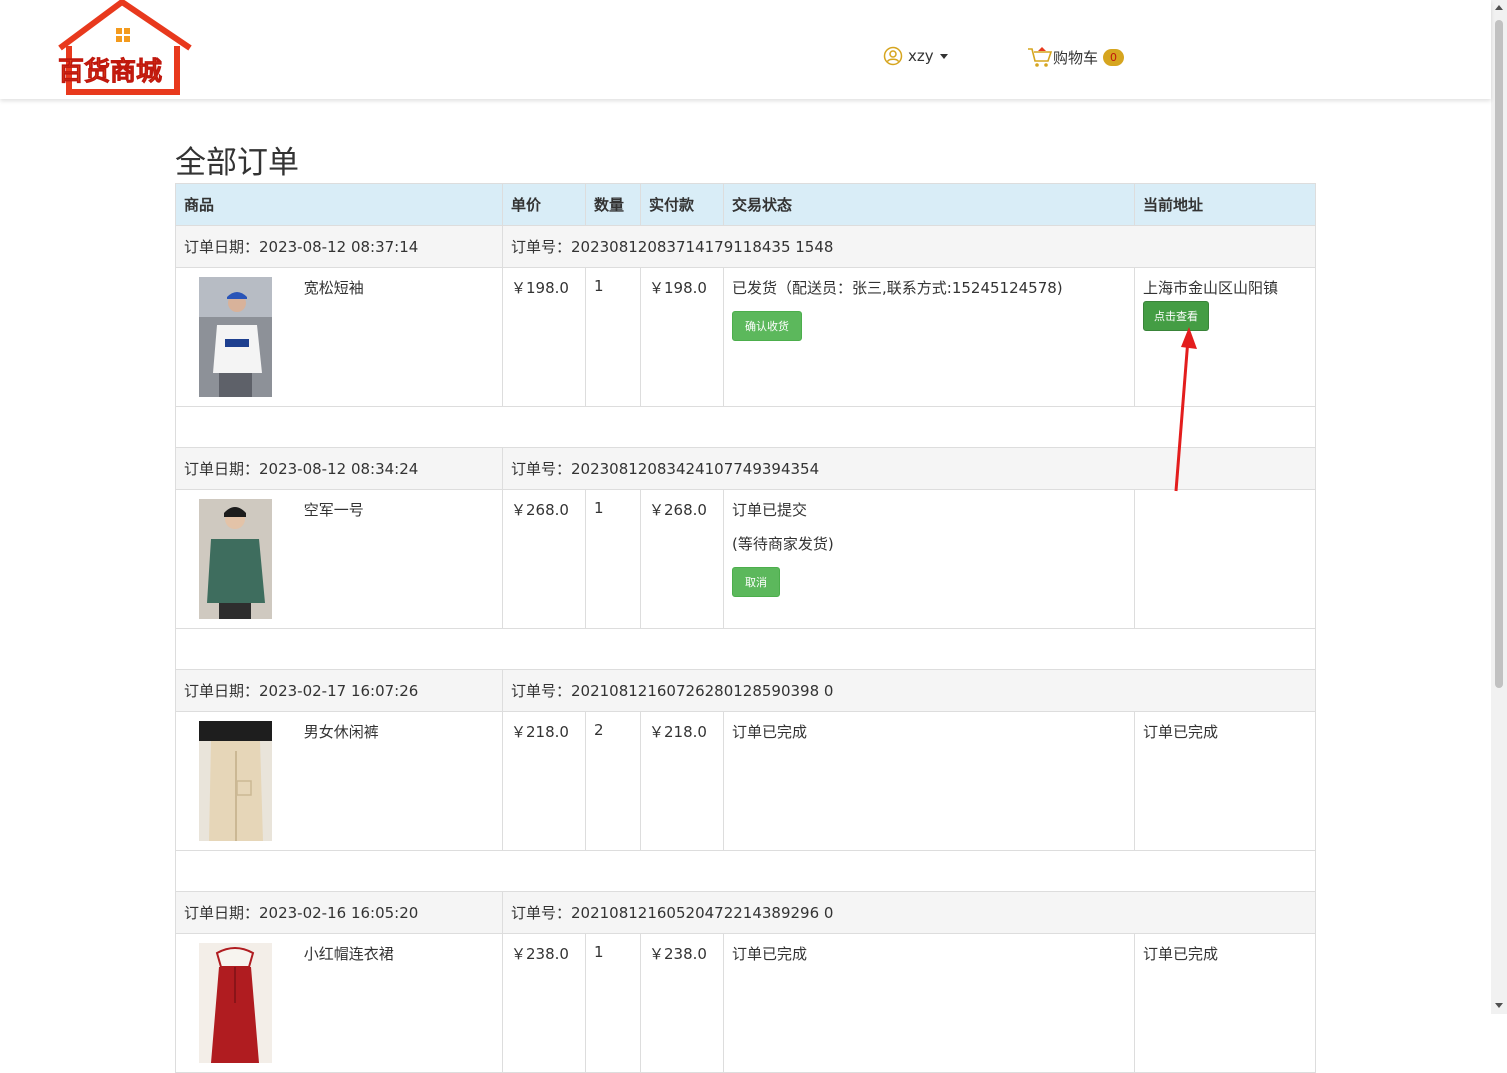 This screenshot has width=1507, height=1073. Describe the element at coordinates (339, 468) in the screenshot. I see `order-date: 订单日期：2023-08-12 08:34:24` at that location.